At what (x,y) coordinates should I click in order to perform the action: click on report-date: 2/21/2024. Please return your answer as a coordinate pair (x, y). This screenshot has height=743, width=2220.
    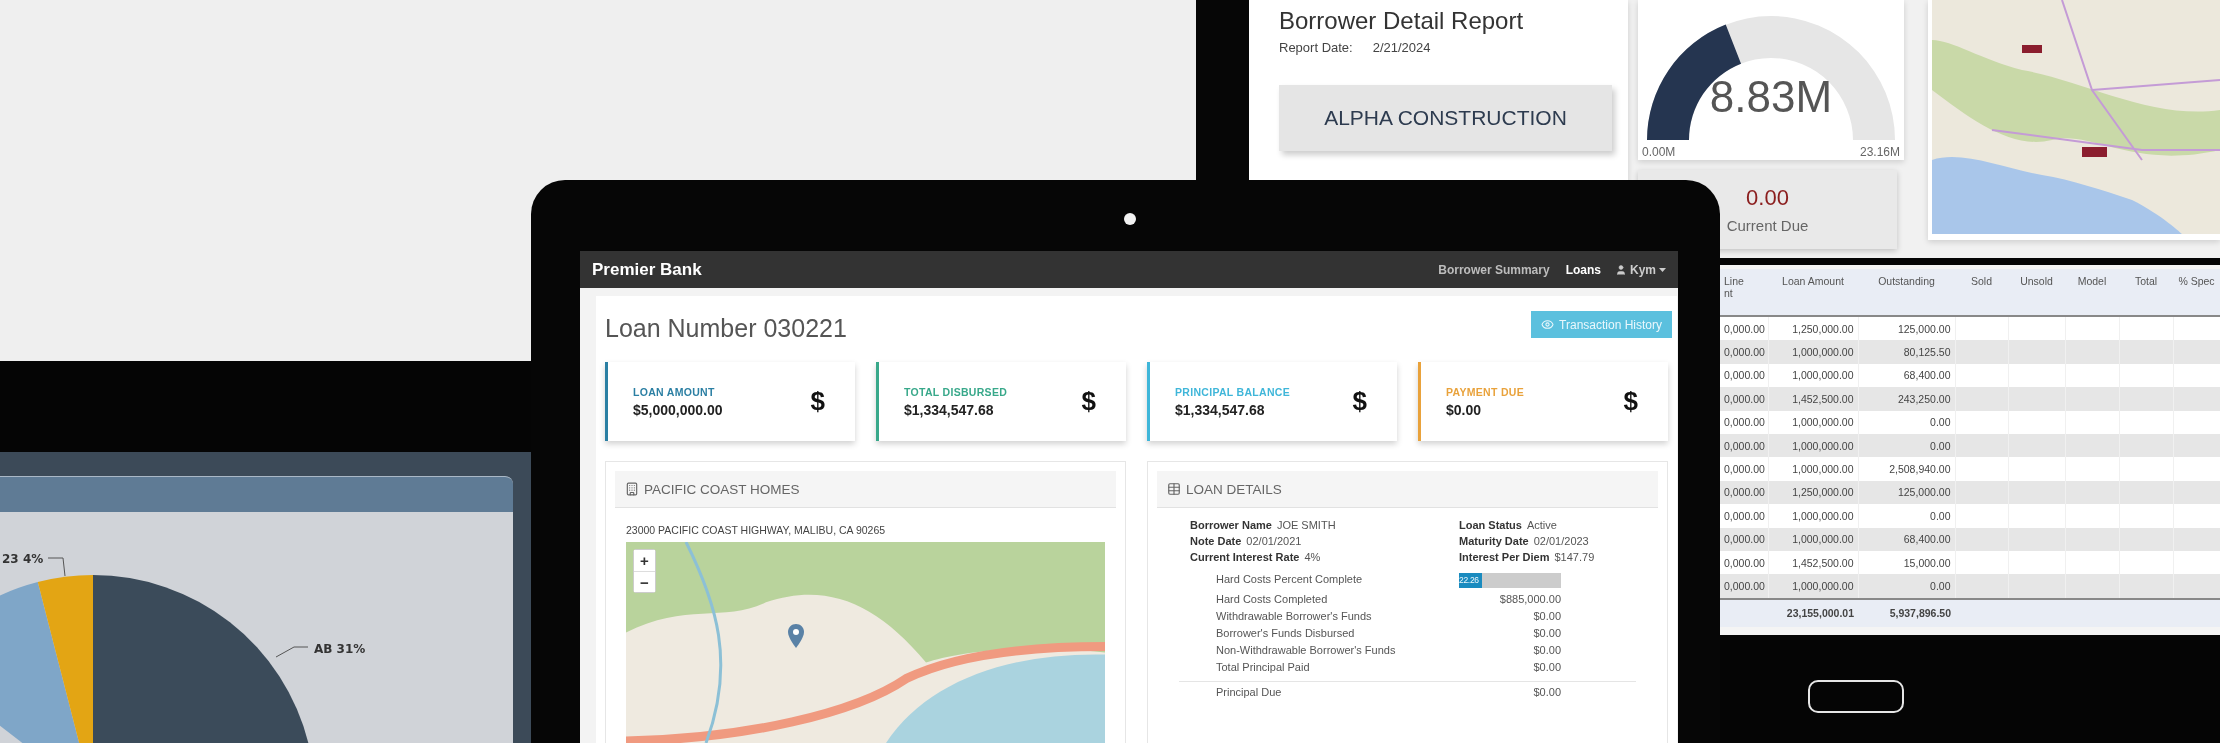
    Looking at the image, I should click on (1401, 47).